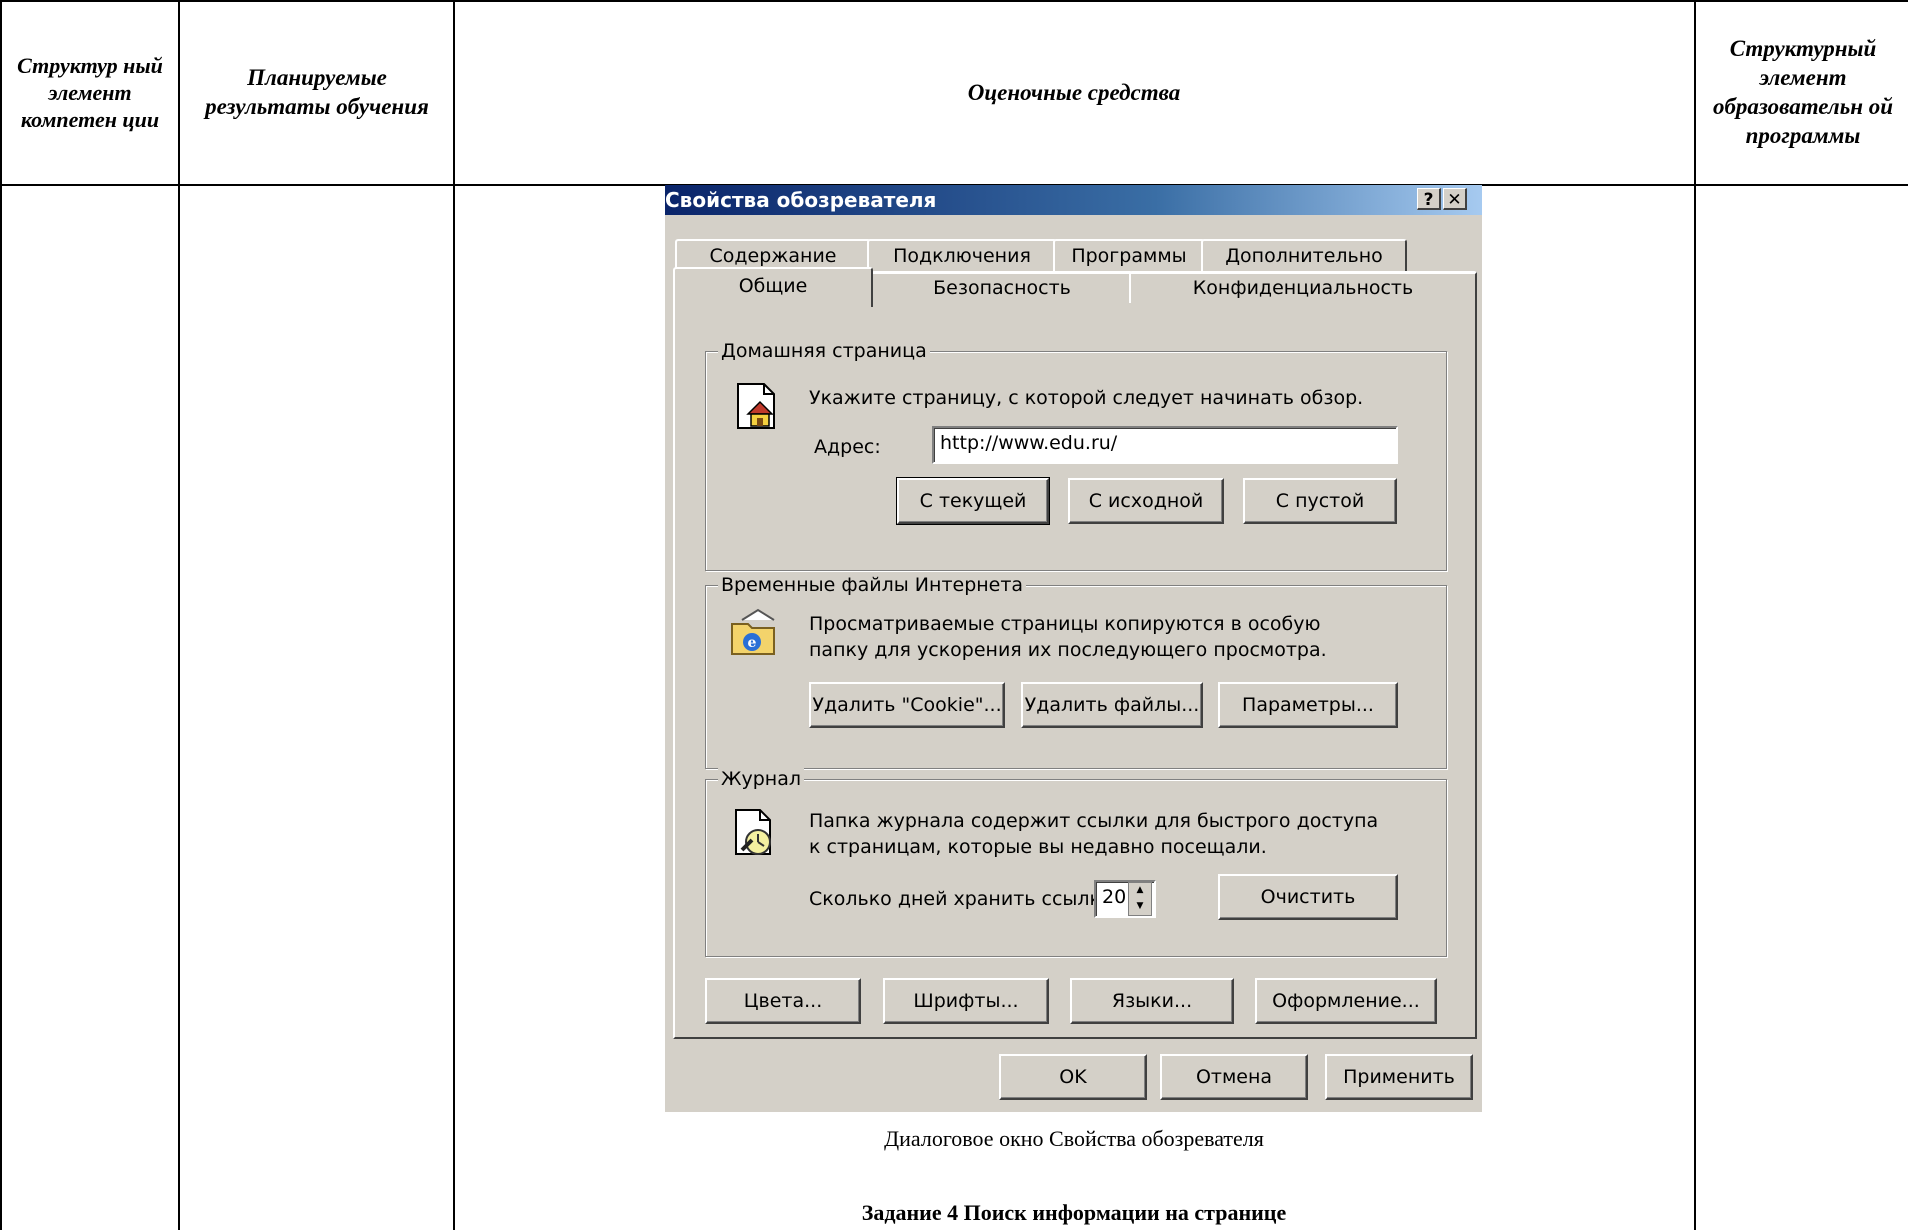  I want to click on days-to-keep-label: Сколько дней хранить ссылки:, so click(964, 899).